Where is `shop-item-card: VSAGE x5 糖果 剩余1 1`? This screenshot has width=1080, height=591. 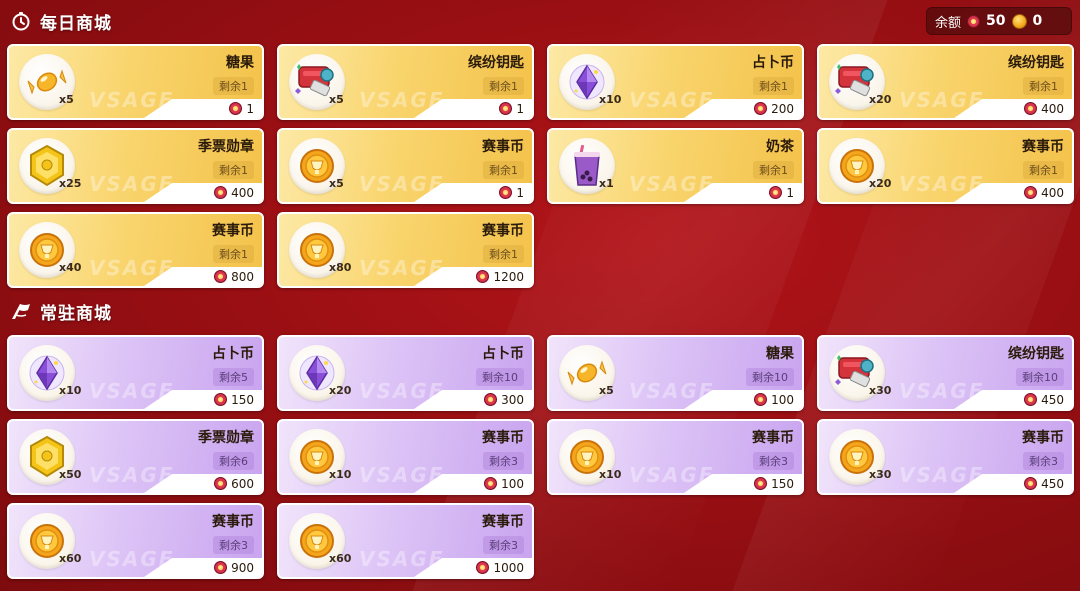 shop-item-card: VSAGE x5 糖果 剩余1 1 is located at coordinates (135, 82).